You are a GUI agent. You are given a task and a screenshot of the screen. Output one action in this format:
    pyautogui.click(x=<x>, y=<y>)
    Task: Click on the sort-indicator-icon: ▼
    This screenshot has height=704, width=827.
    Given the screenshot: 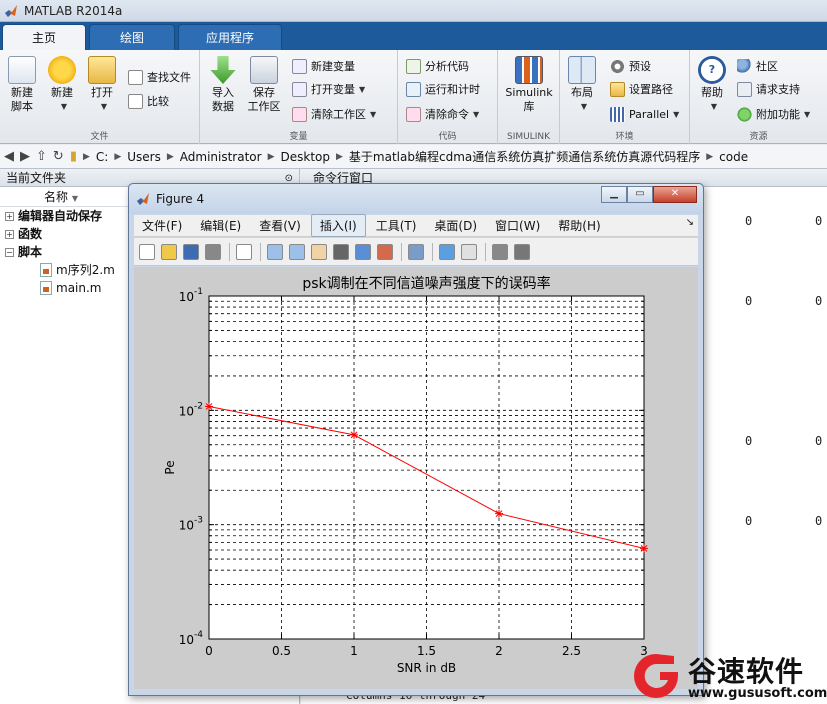 What is the action you would take?
    pyautogui.click(x=74, y=198)
    